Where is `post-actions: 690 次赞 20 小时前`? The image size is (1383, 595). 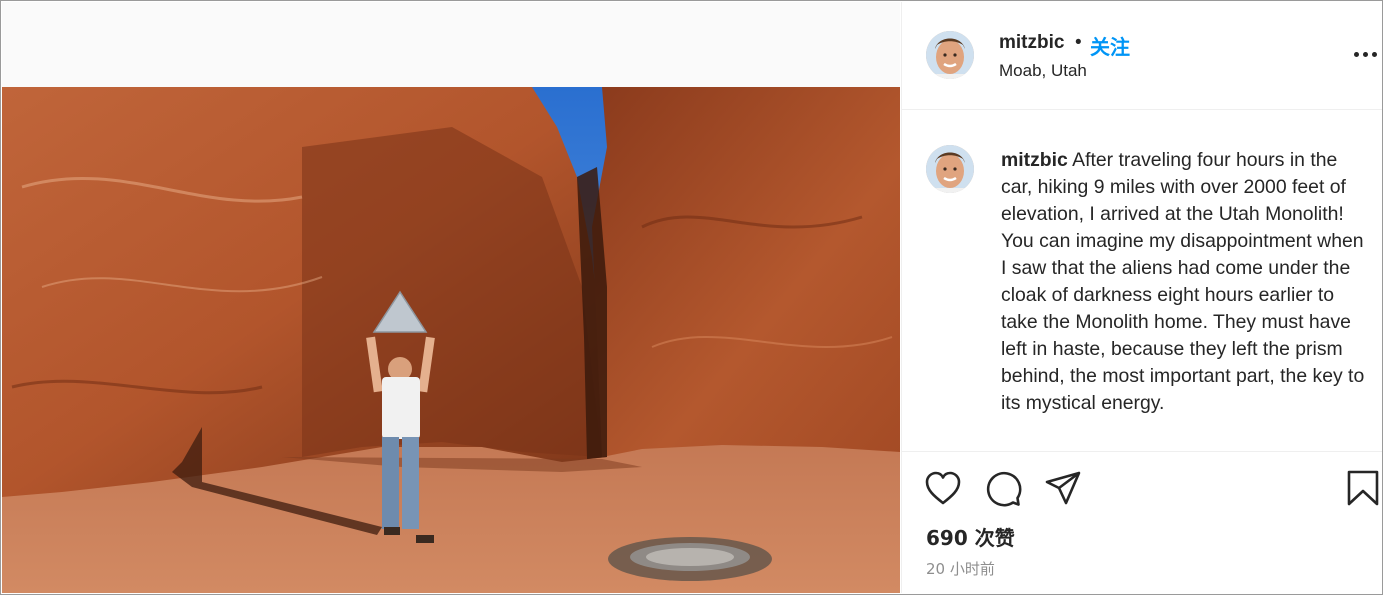
post-actions: 690 次赞 20 小时前 is located at coordinates (1142, 522).